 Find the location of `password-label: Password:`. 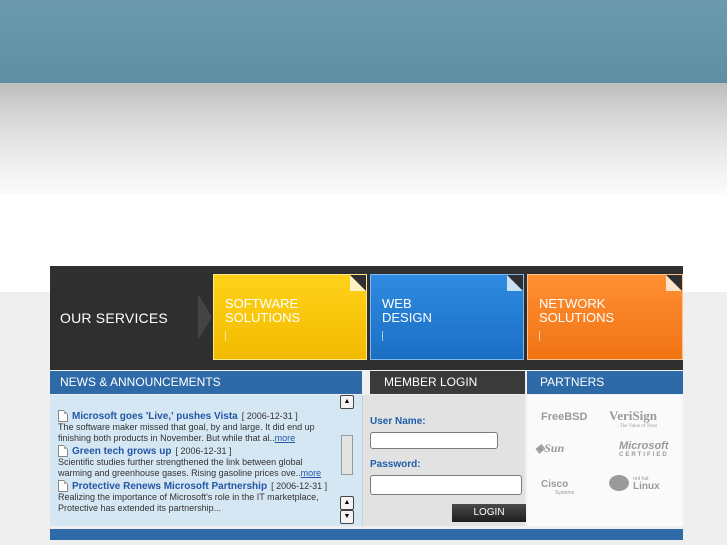

password-label: Password: is located at coordinates (395, 464).